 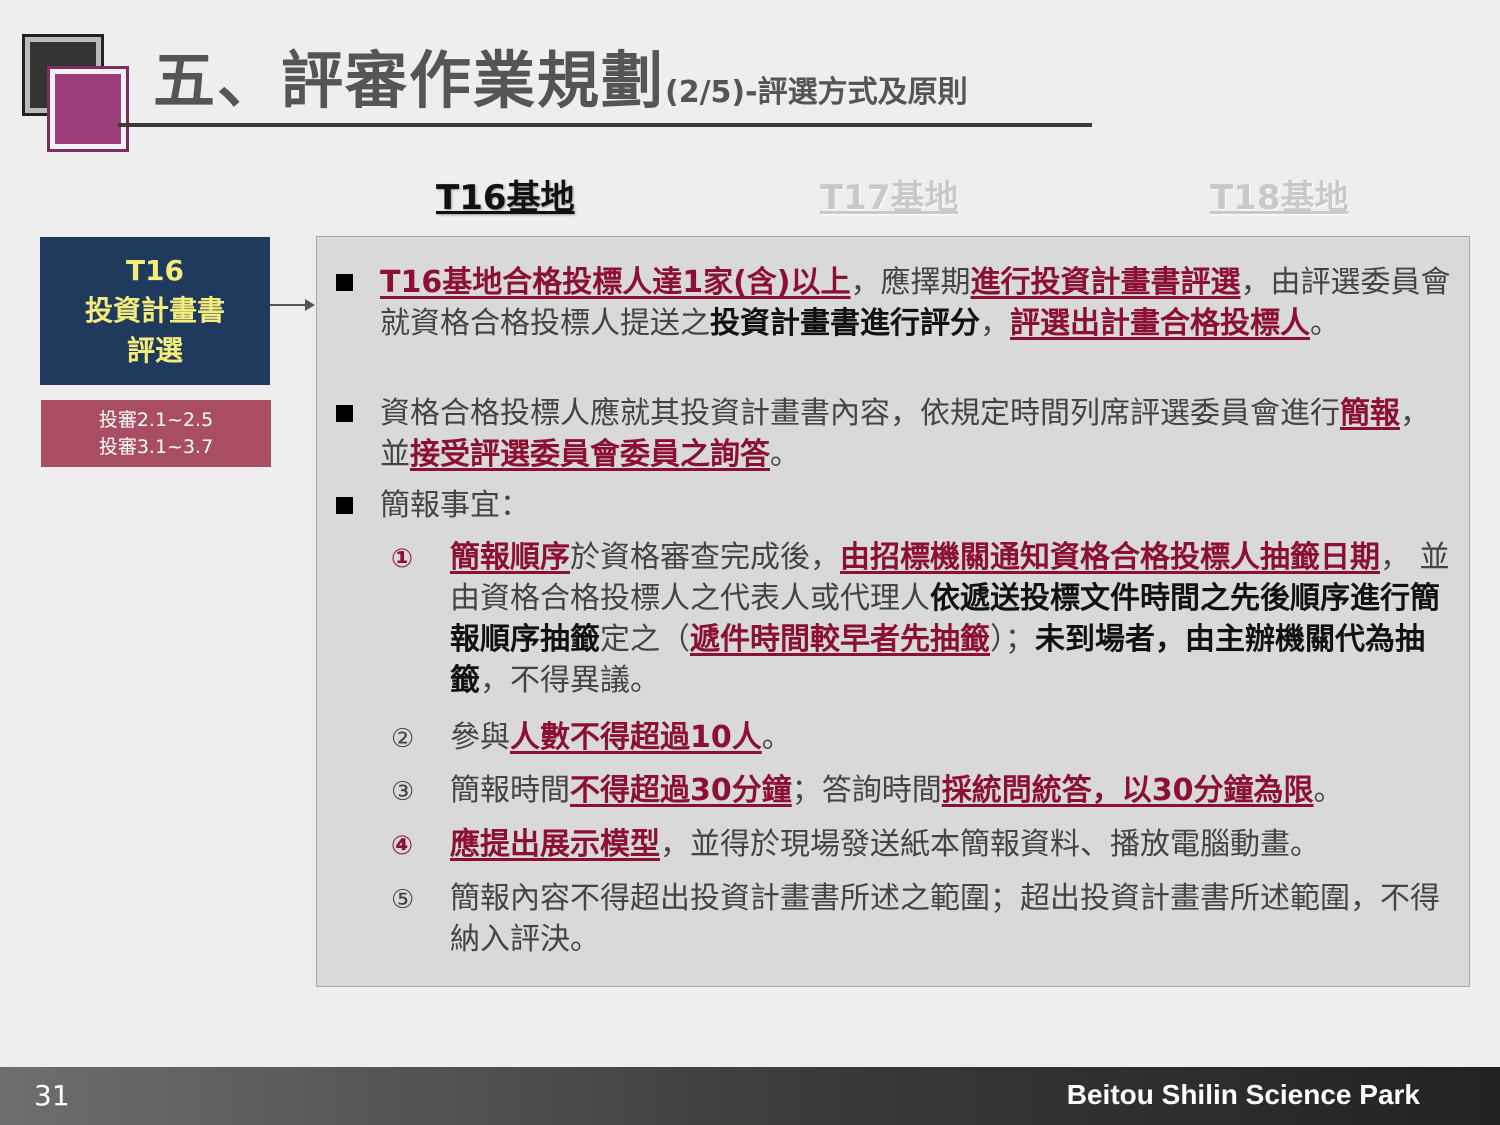 I want to click on list-item: ② 參與人數不得超過10人。, so click(x=884, y=737).